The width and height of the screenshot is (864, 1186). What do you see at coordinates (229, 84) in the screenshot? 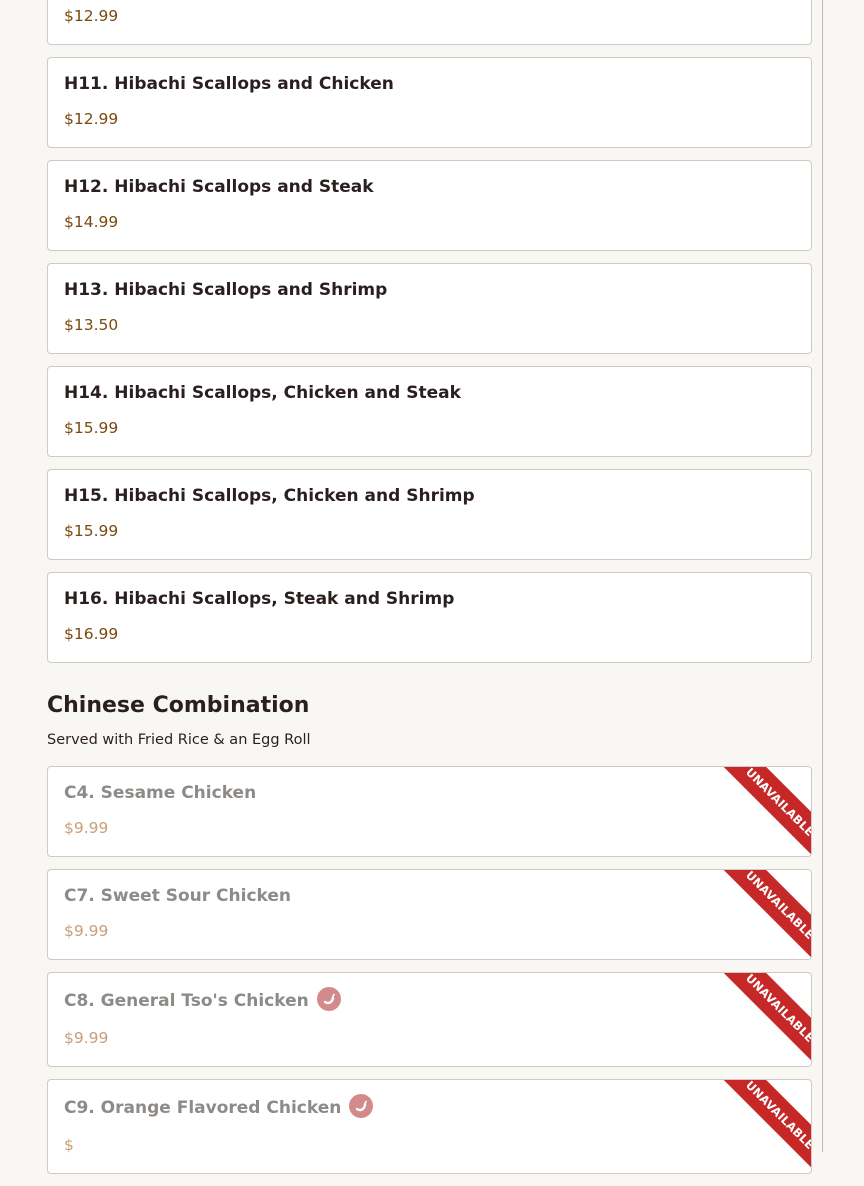
I see `item-name: H11. Hibachi Scallops and Chicken` at bounding box center [229, 84].